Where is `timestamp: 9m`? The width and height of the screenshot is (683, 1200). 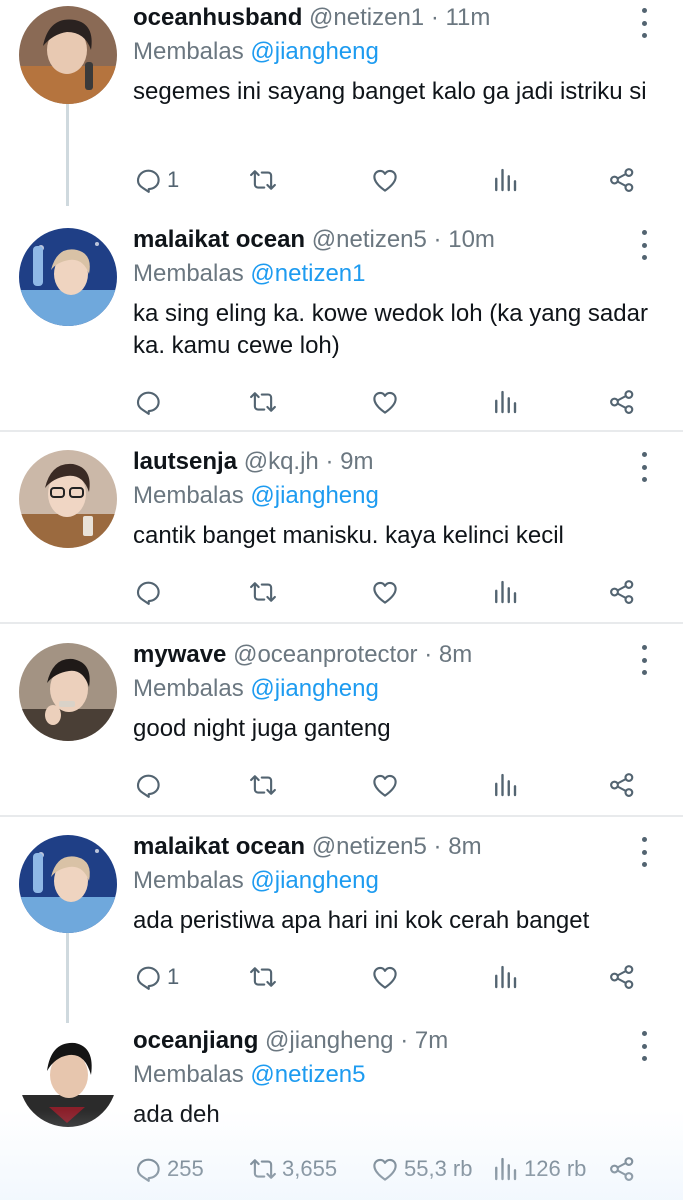
timestamp: 9m is located at coordinates (356, 461).